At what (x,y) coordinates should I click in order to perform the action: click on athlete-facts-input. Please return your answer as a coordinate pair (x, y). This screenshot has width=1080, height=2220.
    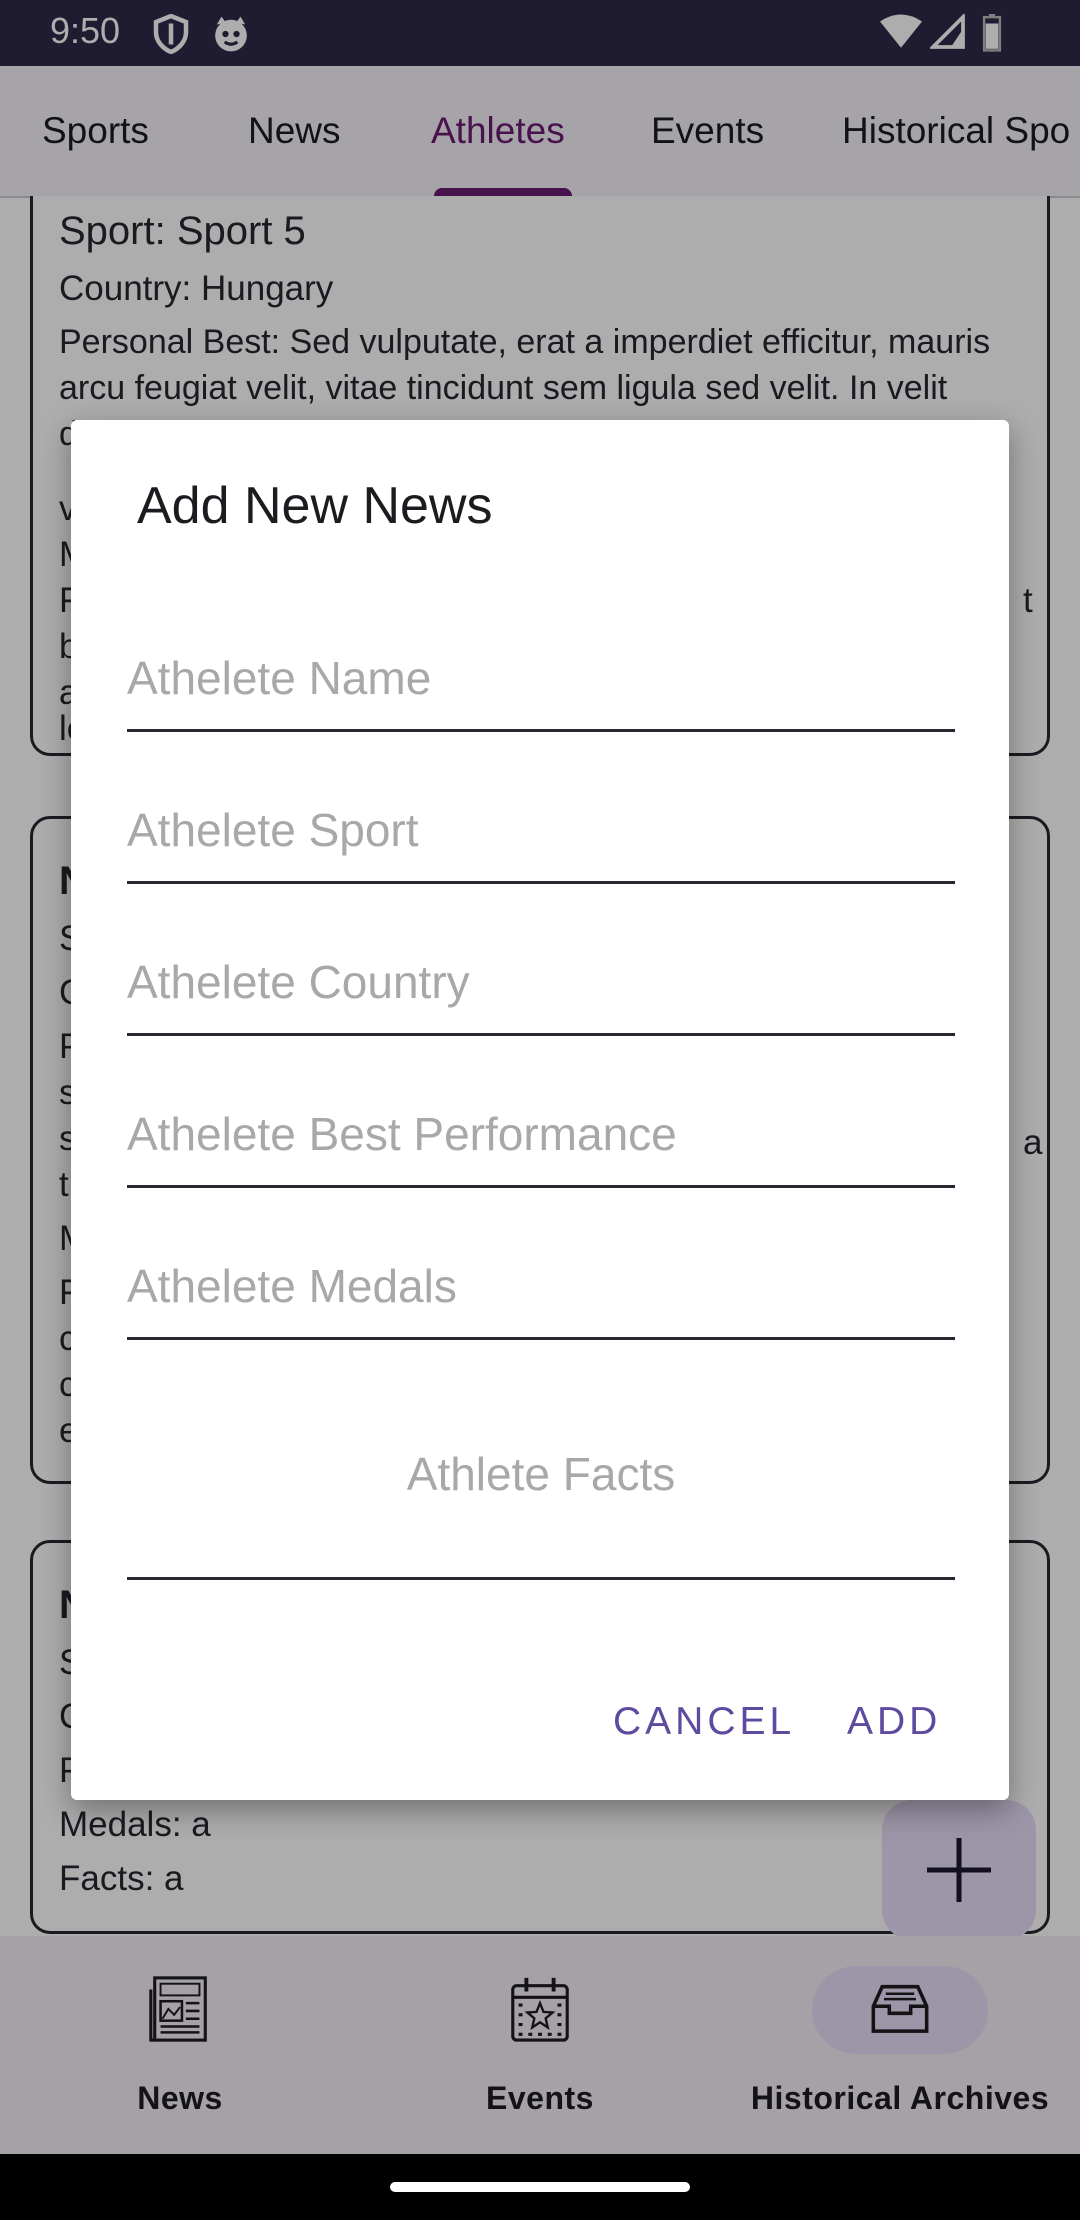
    Looking at the image, I should click on (541, 1500).